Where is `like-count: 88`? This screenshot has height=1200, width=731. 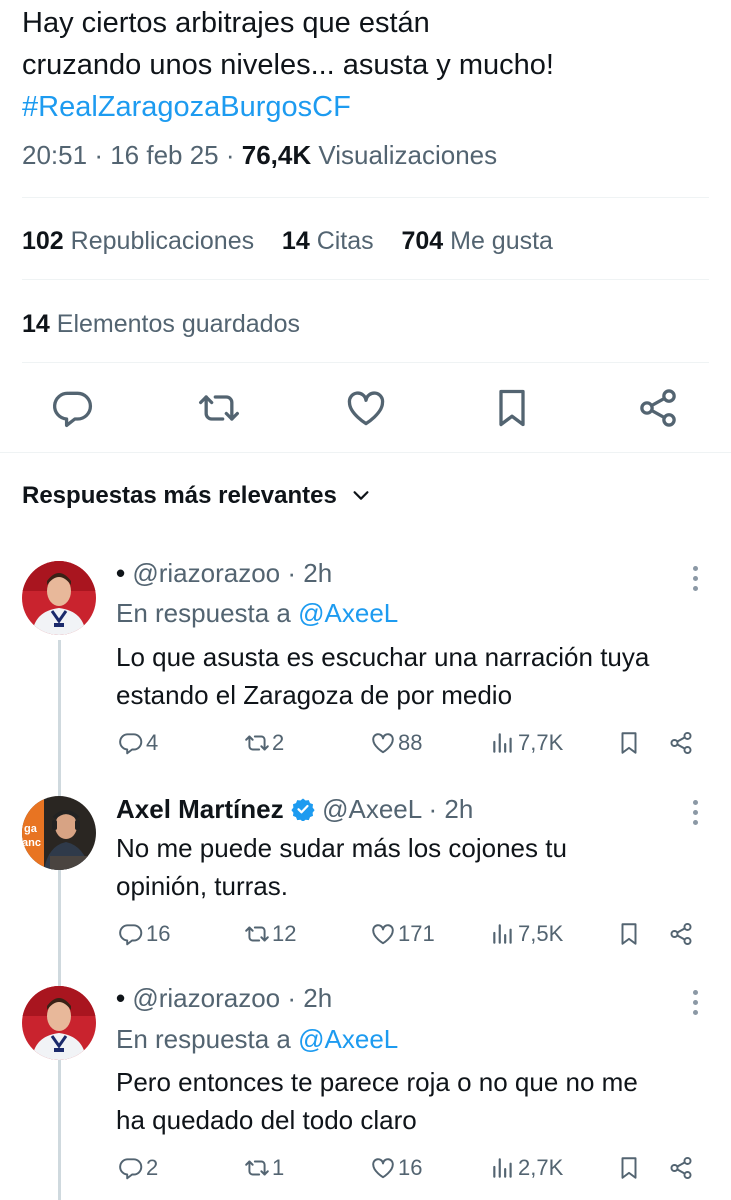 like-count: 88 is located at coordinates (410, 742).